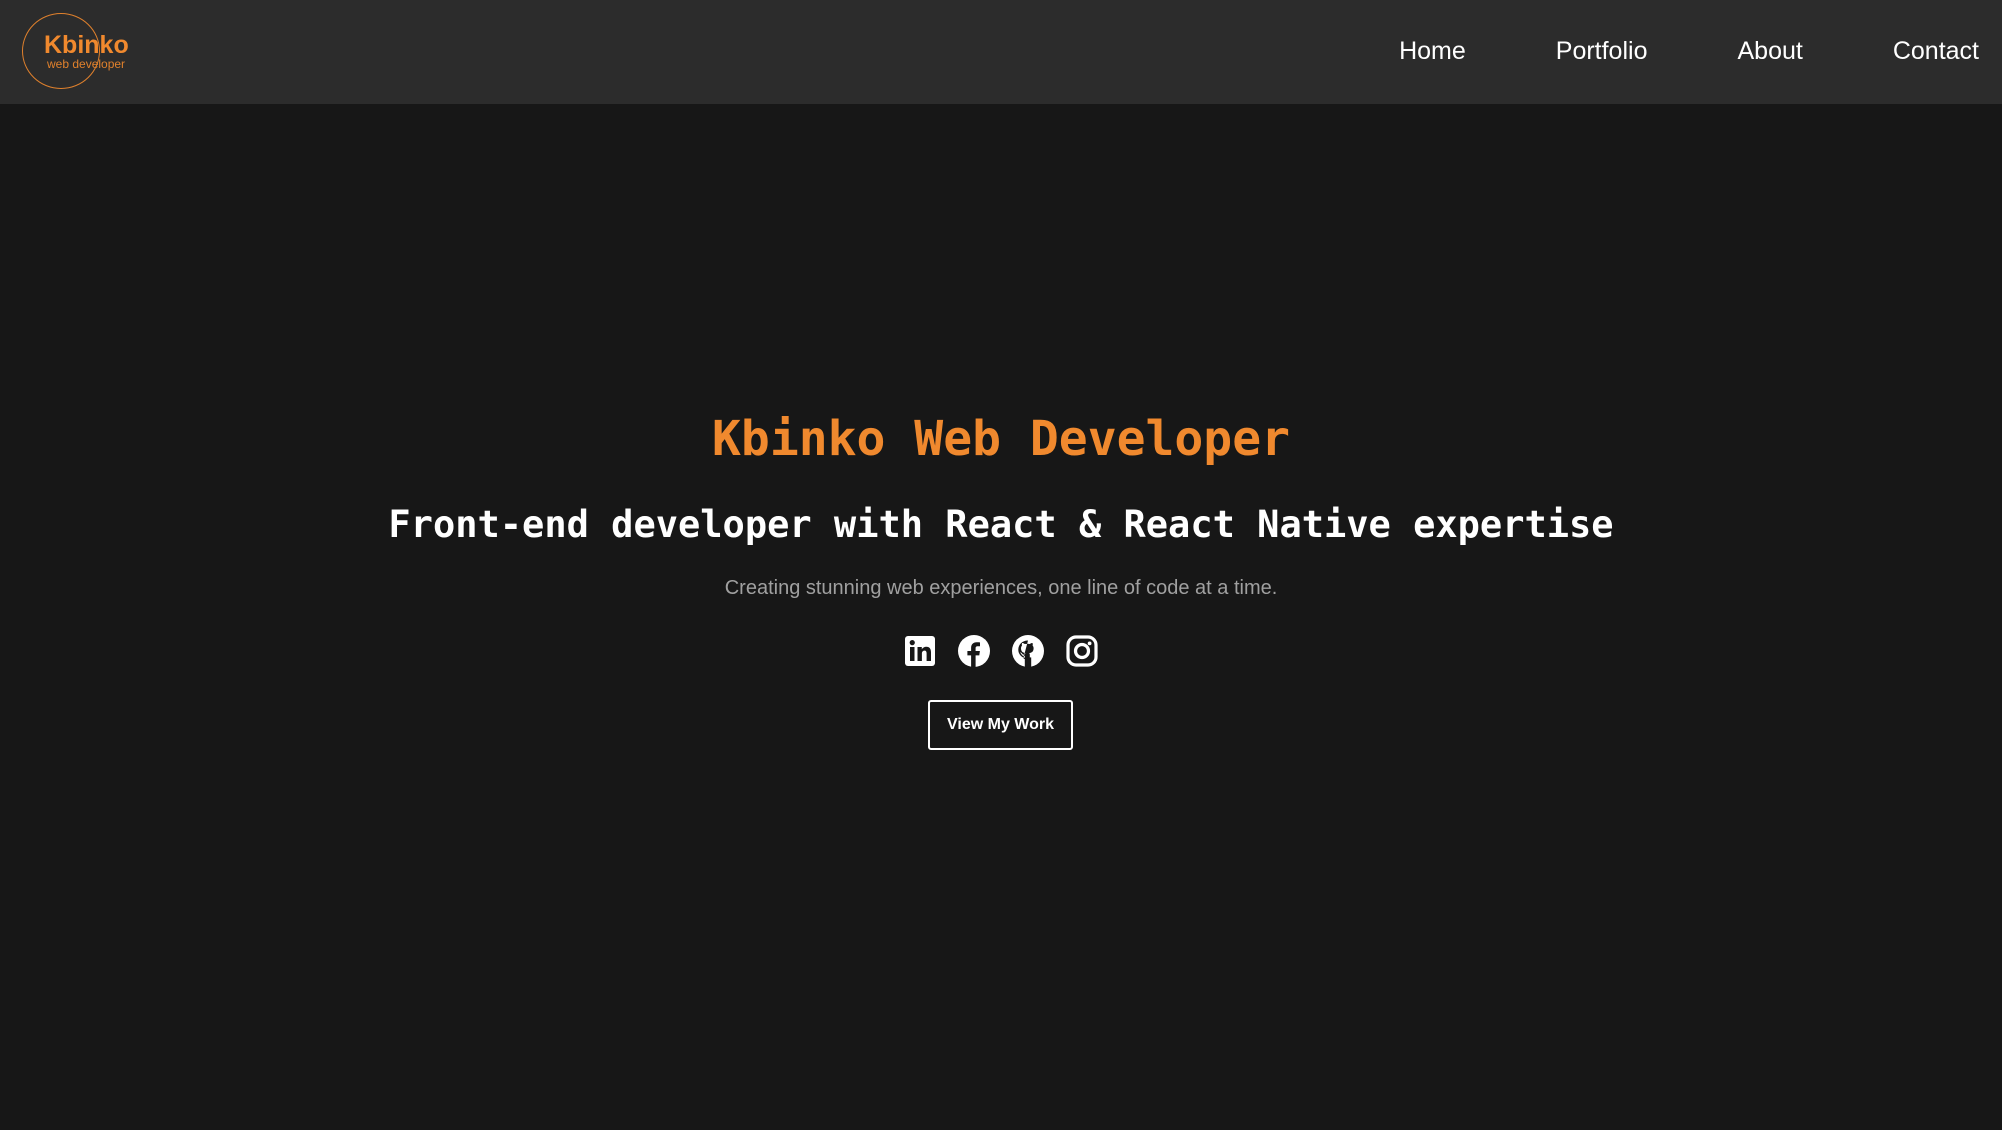  I want to click on brand-name: Kbinko, so click(86, 45).